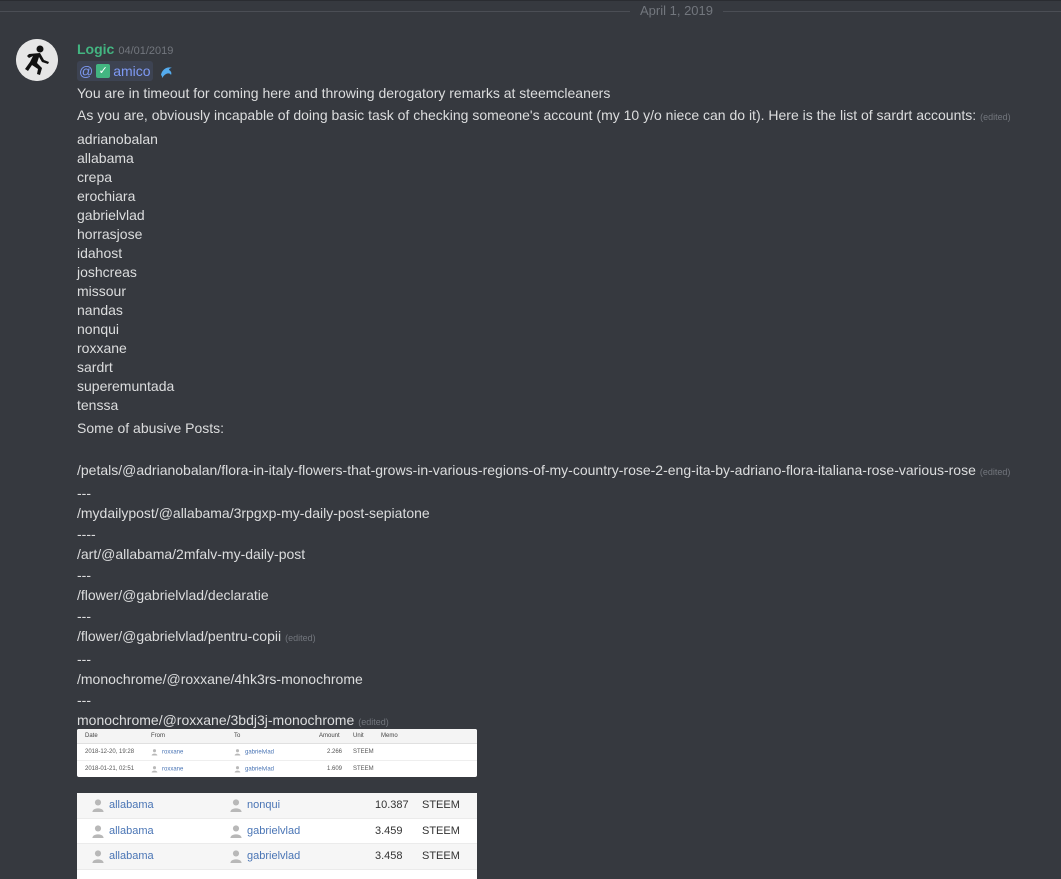 The image size is (1061, 879). I want to click on user-mention: @ ✓ amico, so click(115, 71).